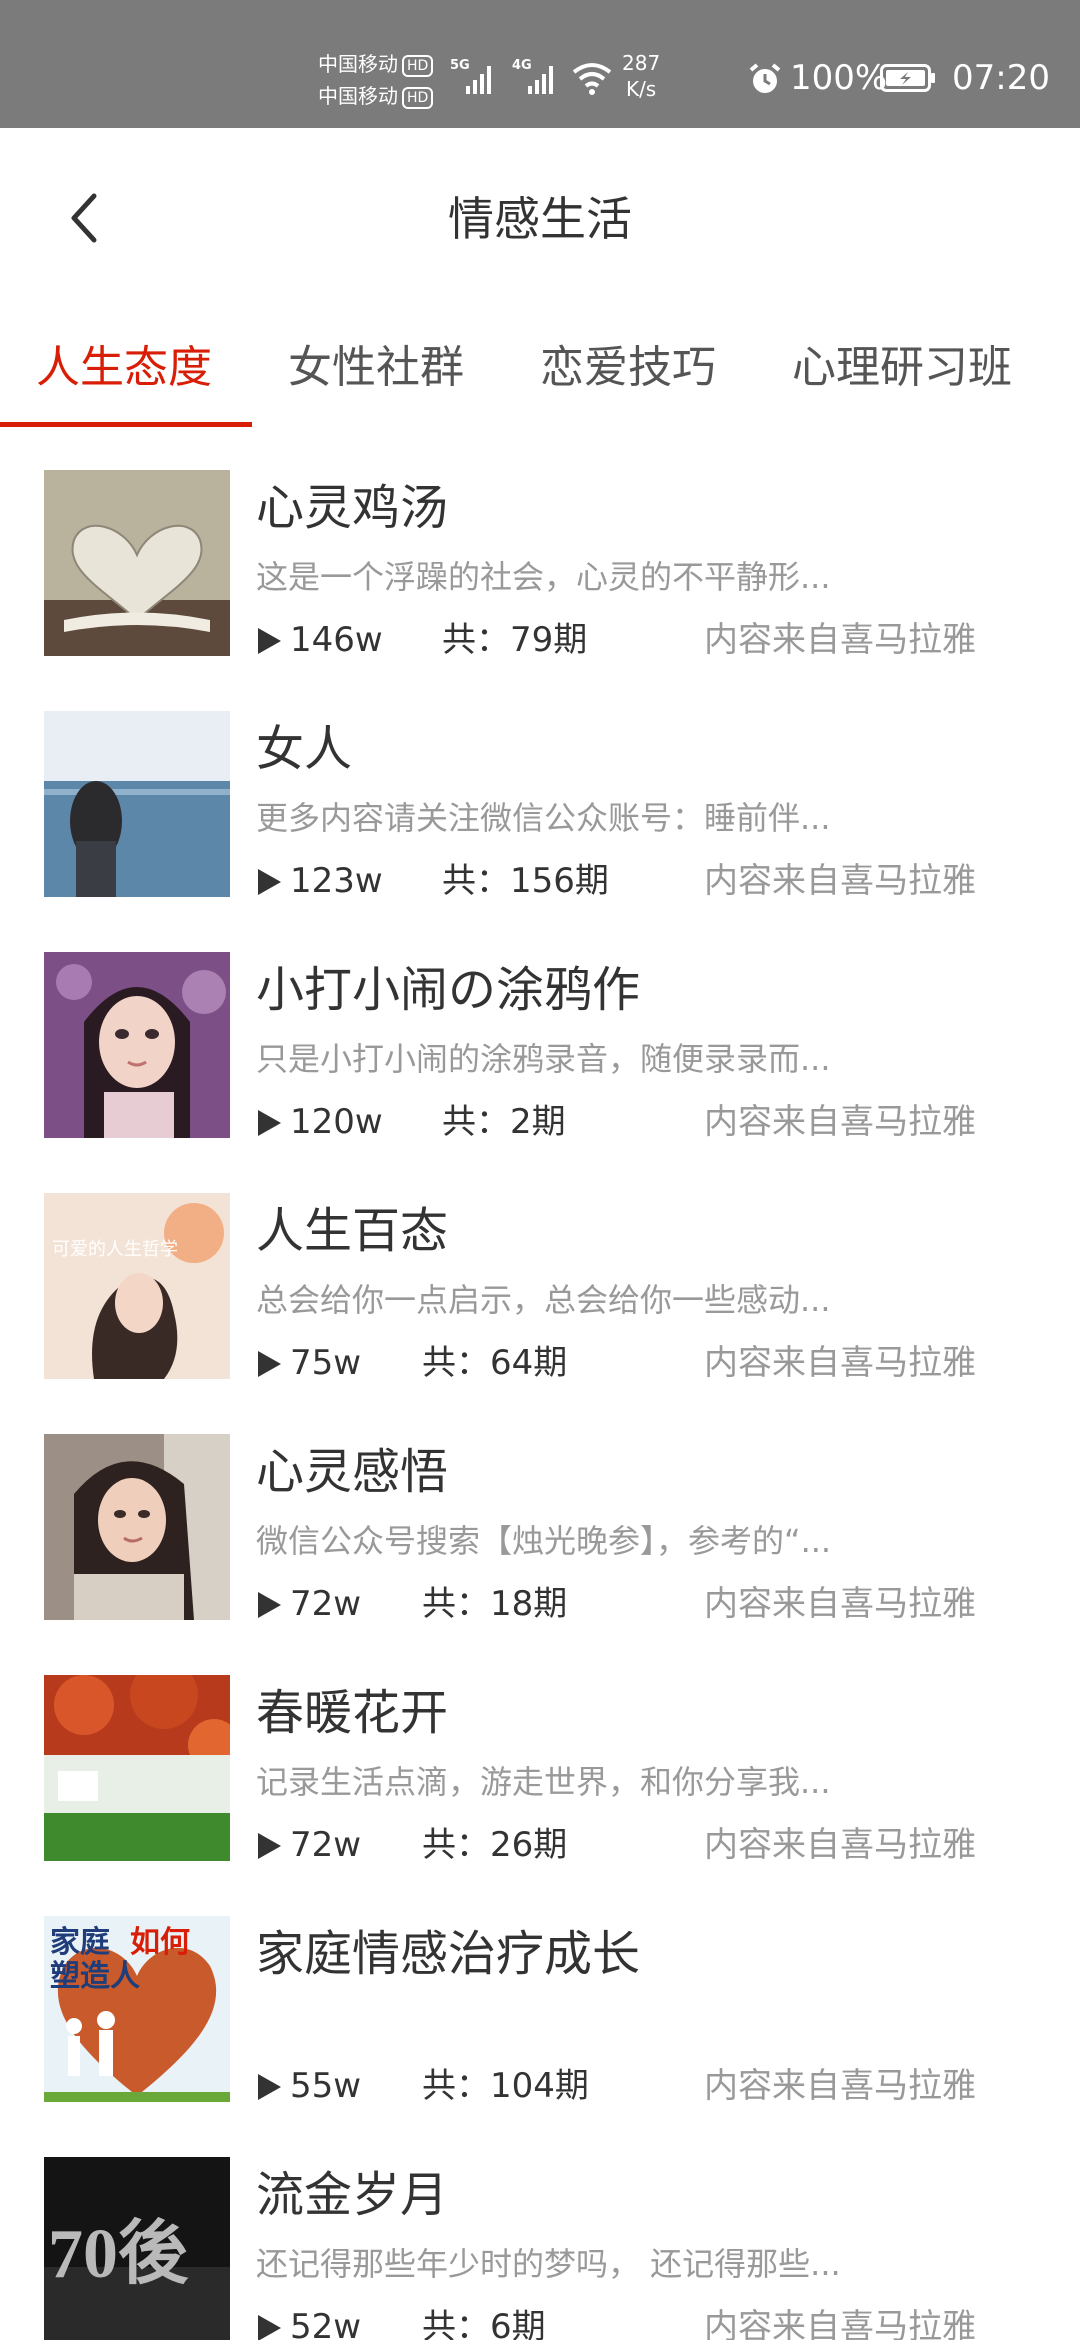 Image resolution: width=1080 pixels, height=2340 pixels. Describe the element at coordinates (448, 990) in the screenshot. I see `album-title: 小打小闹の涂鸦作` at that location.